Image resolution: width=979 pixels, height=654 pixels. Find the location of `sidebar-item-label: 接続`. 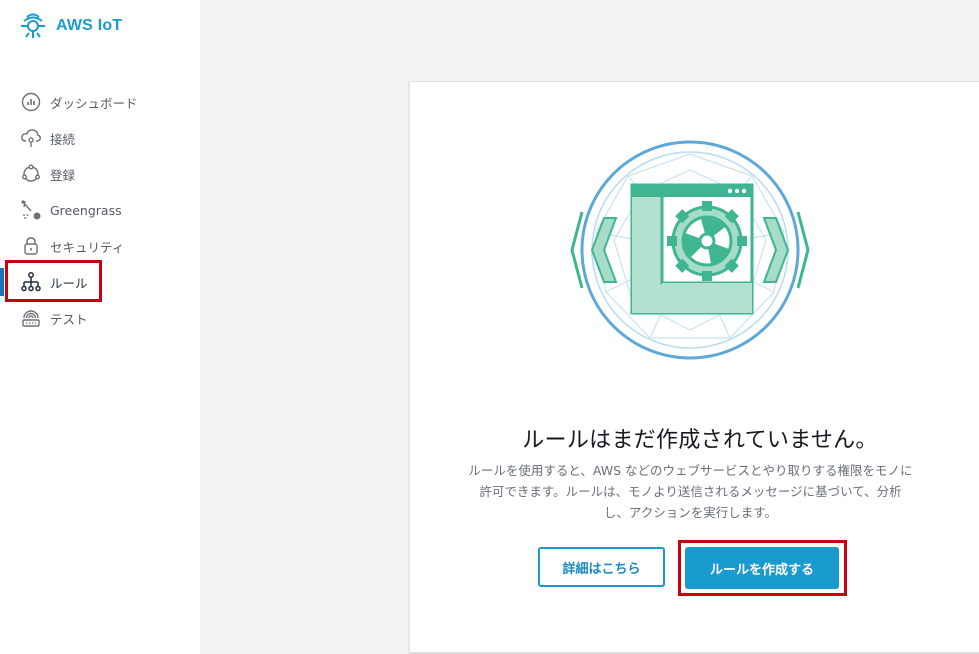

sidebar-item-label: 接続 is located at coordinates (63, 139).